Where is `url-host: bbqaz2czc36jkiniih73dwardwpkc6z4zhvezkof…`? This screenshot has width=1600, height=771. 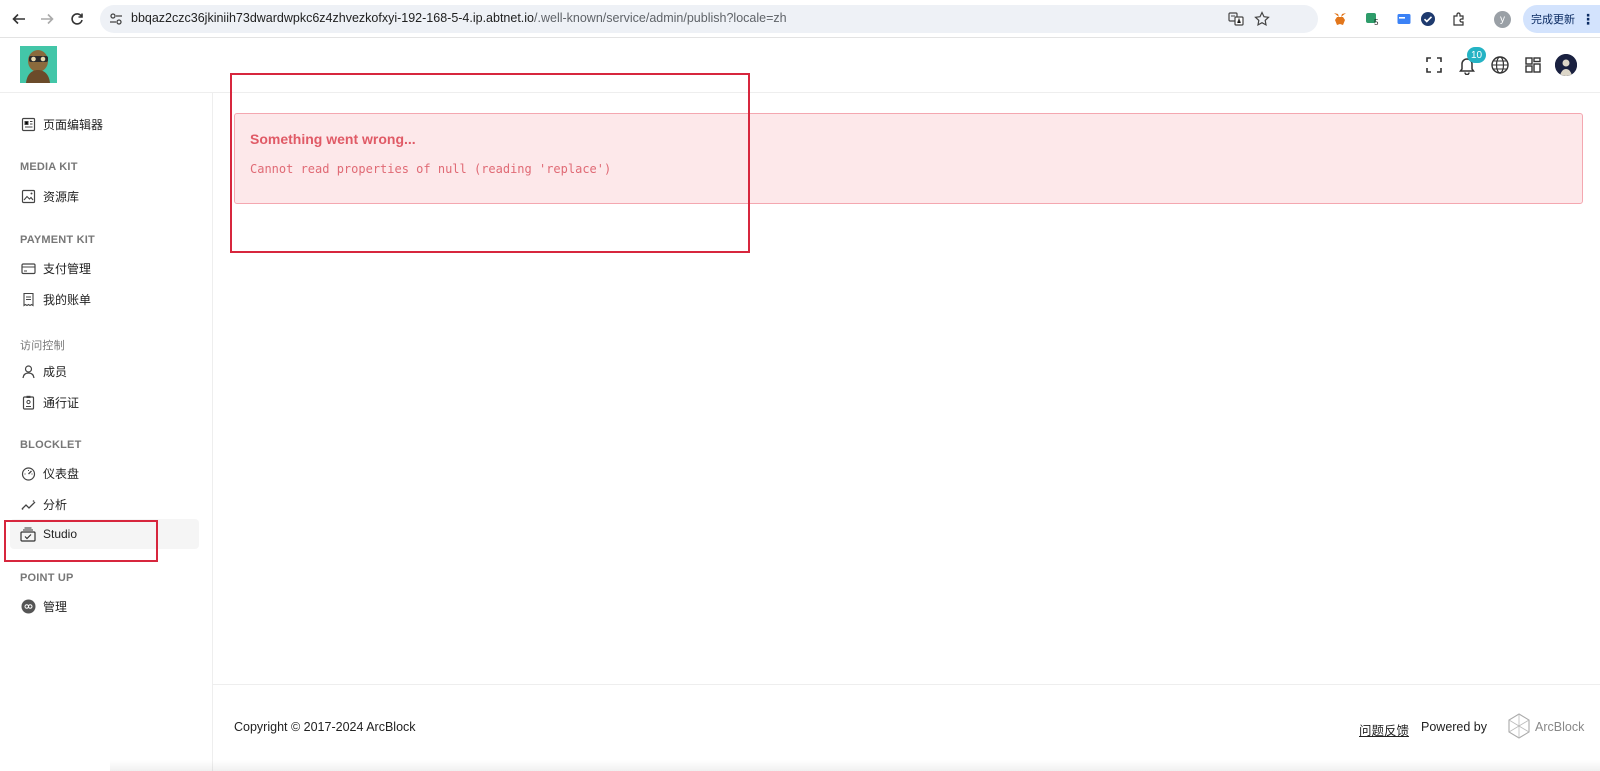 url-host: bbqaz2czc36jkiniih73dwardwpkc6z4zhvezkof… is located at coordinates (333, 18).